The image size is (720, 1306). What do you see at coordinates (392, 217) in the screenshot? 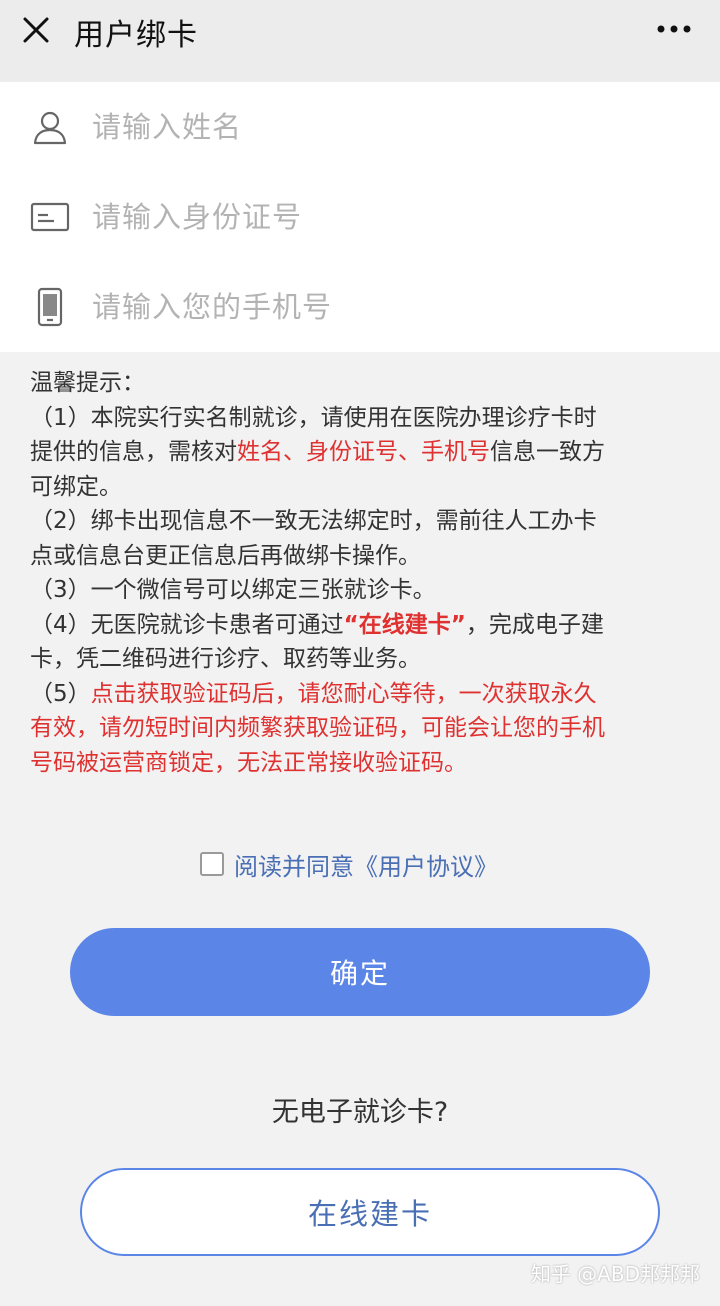
I see `id-number-input` at bounding box center [392, 217].